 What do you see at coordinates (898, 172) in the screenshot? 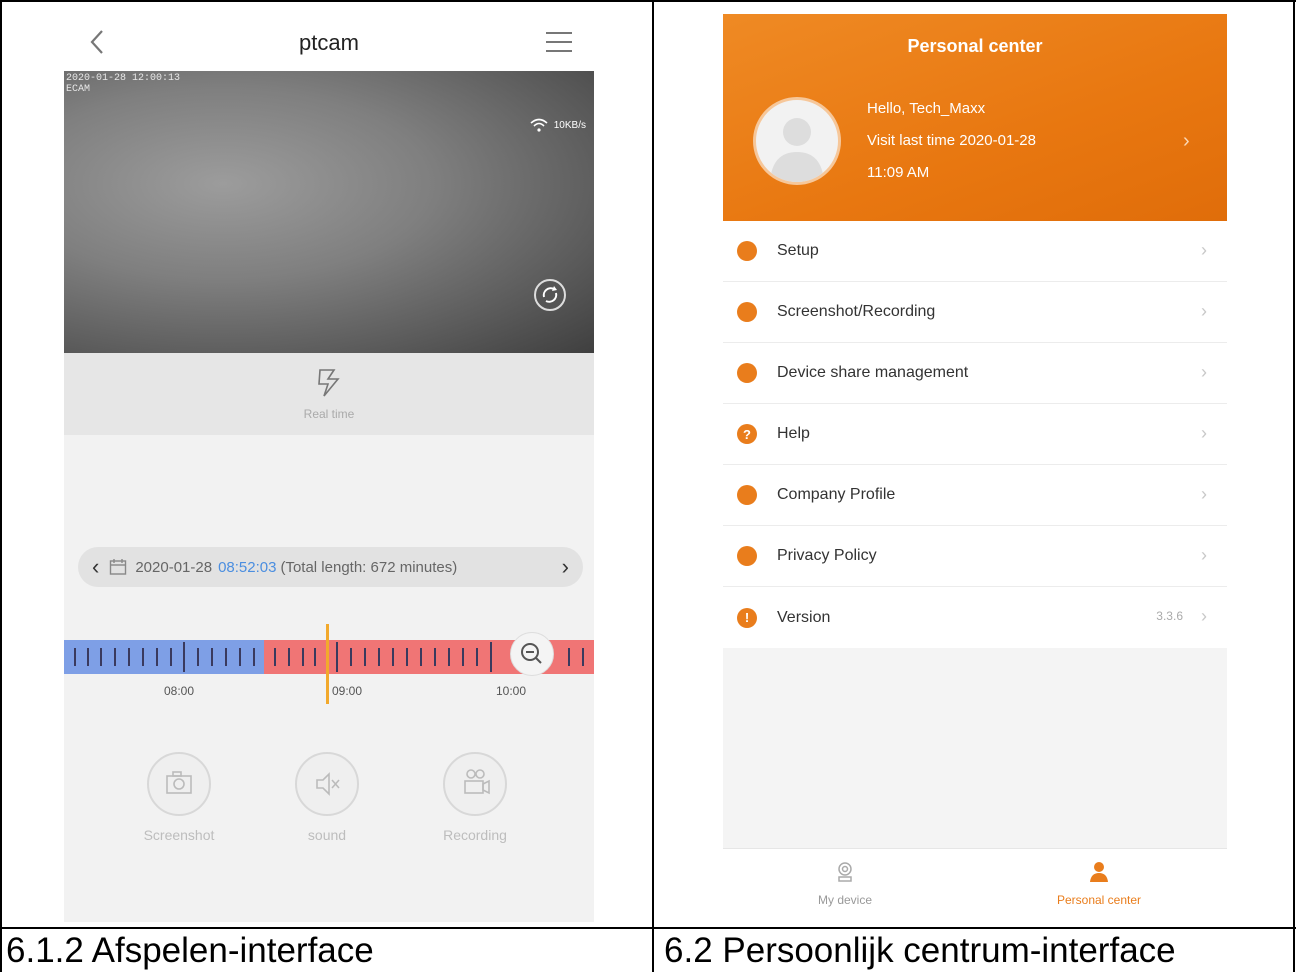
I see `last-visit-time: 11:09 AM` at bounding box center [898, 172].